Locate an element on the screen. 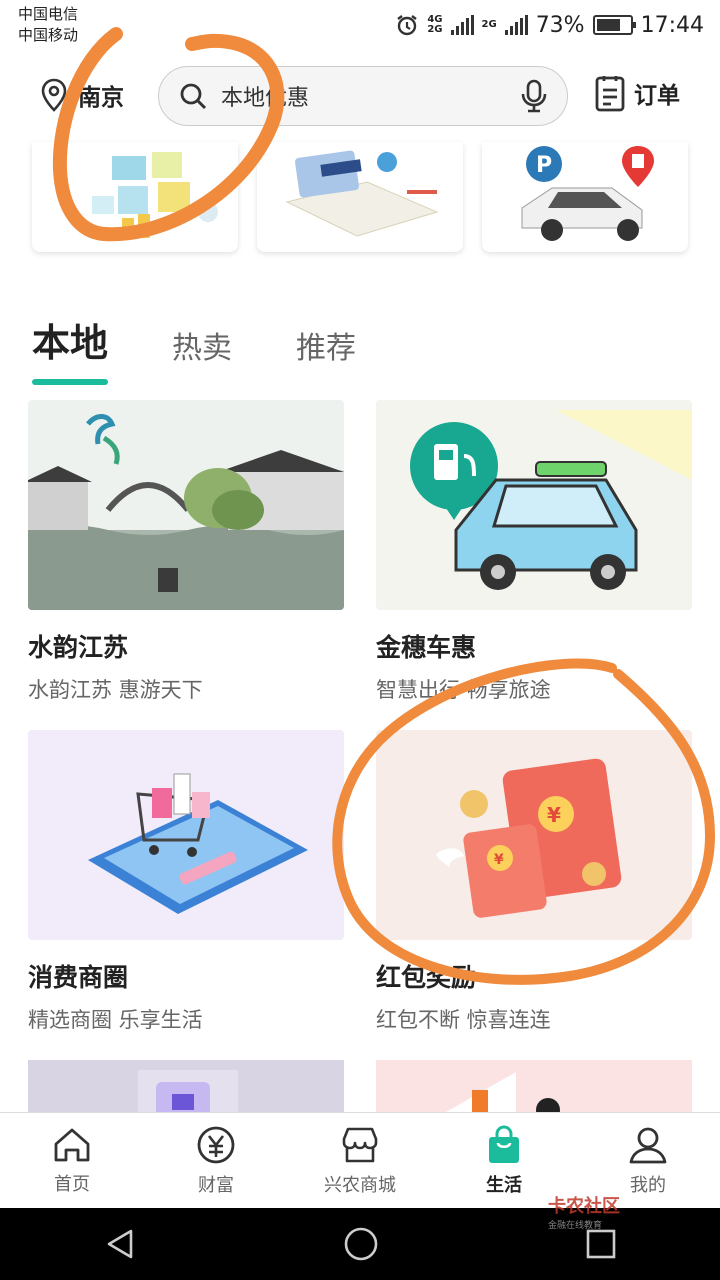 Image resolution: width=720 pixels, height=1280 pixels. nav-wealth: 财富 is located at coordinates (216, 1160).